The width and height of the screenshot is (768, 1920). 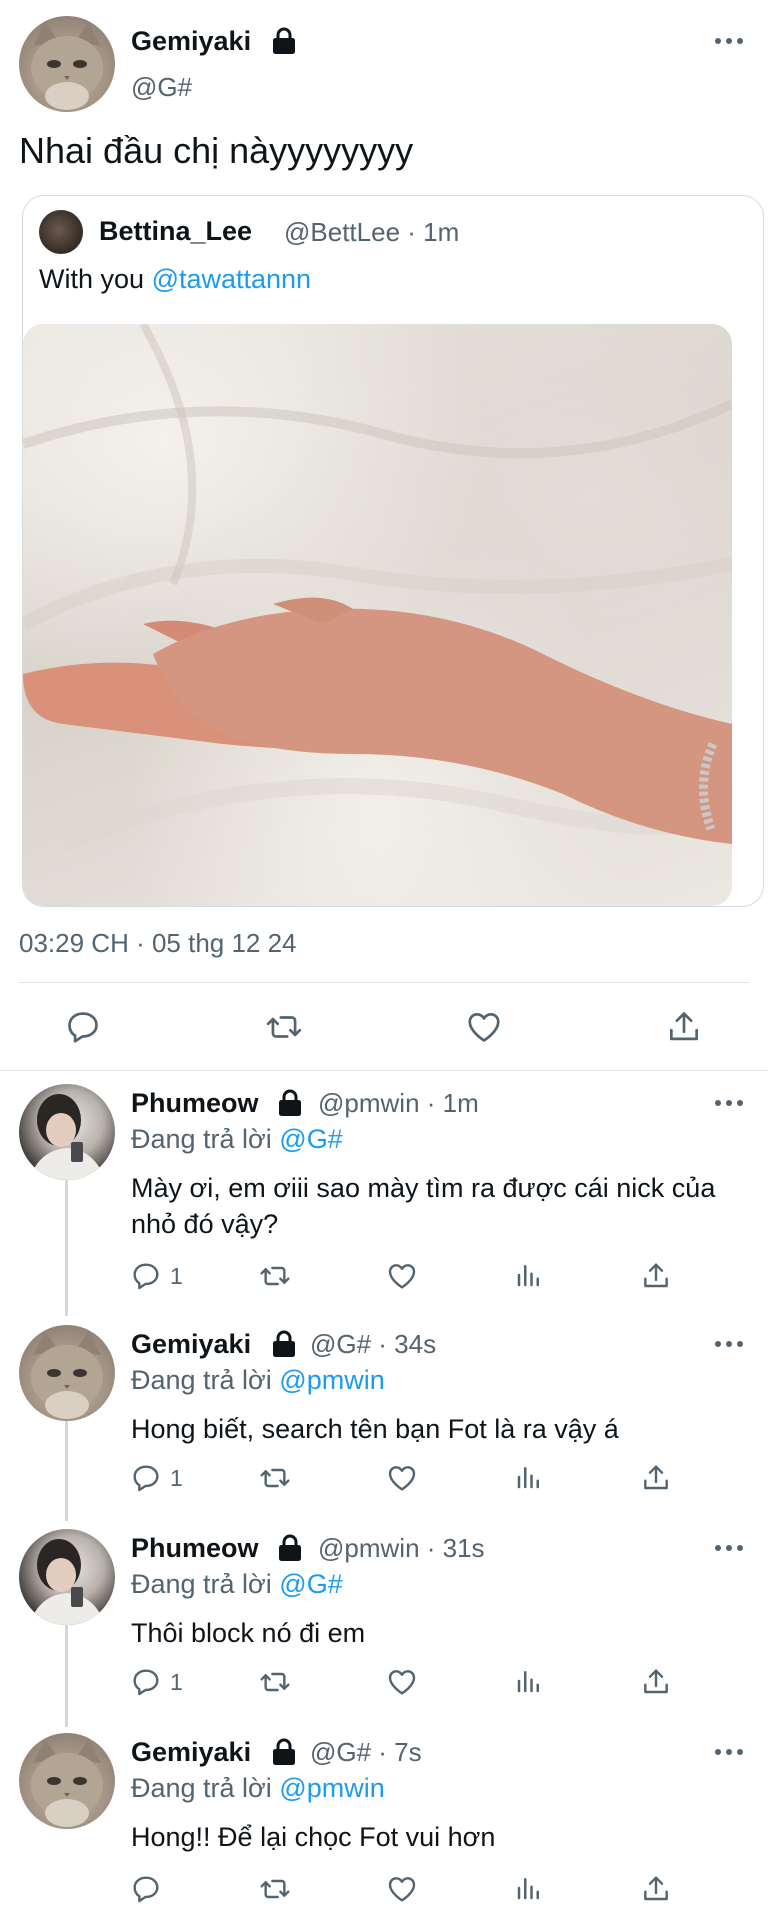 I want to click on author-name: Gemiyaki, so click(x=191, y=41).